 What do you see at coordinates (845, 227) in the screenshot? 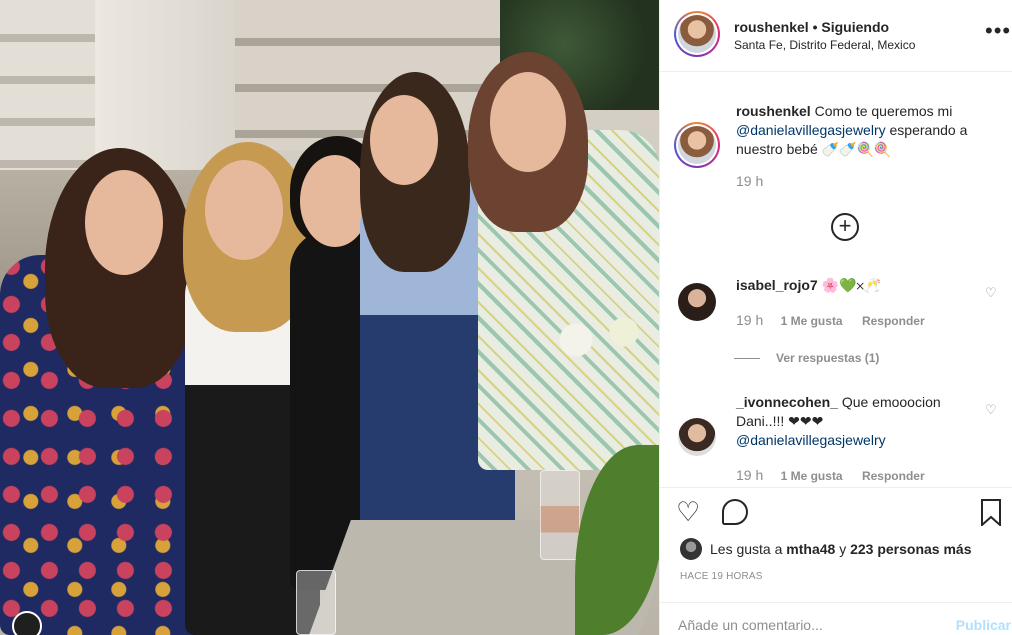
I see `plus-circle-icon: +` at bounding box center [845, 227].